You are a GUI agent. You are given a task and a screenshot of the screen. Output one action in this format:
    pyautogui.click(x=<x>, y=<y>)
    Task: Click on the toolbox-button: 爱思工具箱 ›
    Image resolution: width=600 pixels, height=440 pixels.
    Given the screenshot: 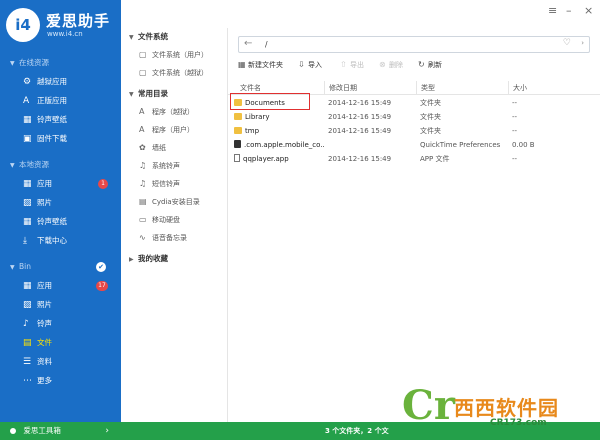 What is the action you would take?
    pyautogui.click(x=60, y=431)
    